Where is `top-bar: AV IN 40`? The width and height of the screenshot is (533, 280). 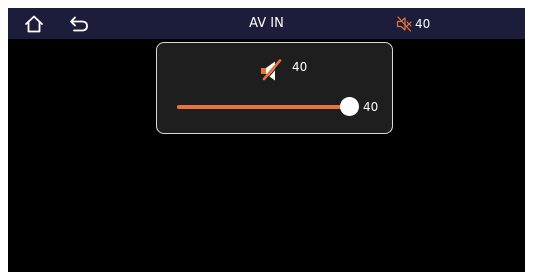
top-bar: AV IN 40 is located at coordinates (266, 23).